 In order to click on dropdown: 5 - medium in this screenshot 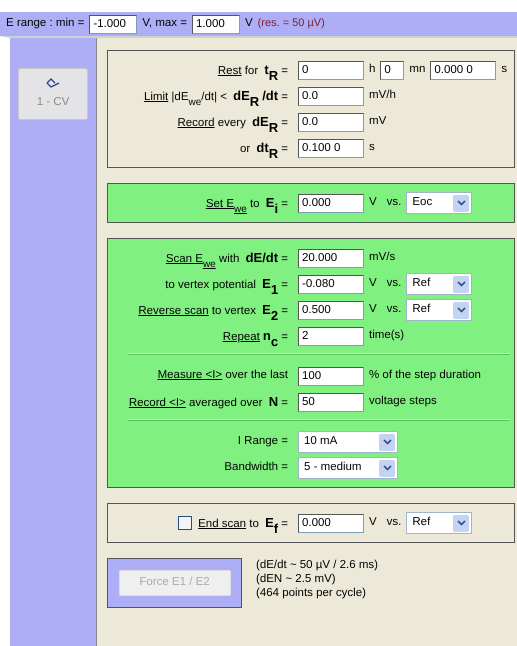, I will do `click(348, 468)`.